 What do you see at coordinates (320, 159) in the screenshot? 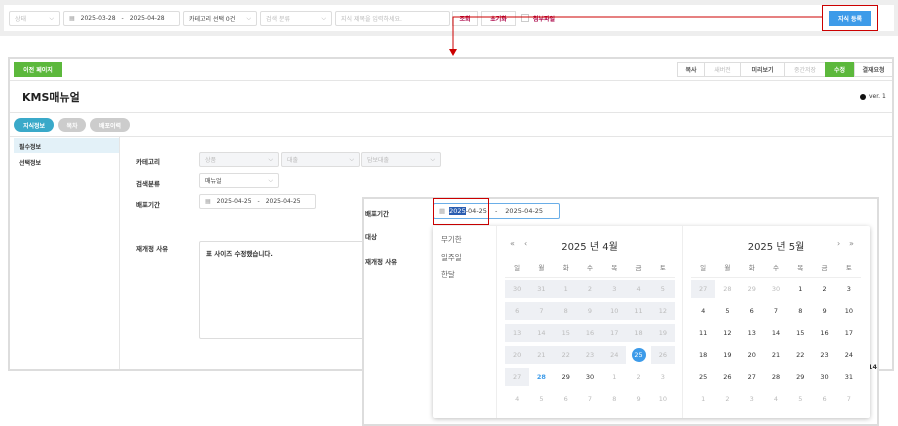
I see `category-select-2: 대출 ⌵` at bounding box center [320, 159].